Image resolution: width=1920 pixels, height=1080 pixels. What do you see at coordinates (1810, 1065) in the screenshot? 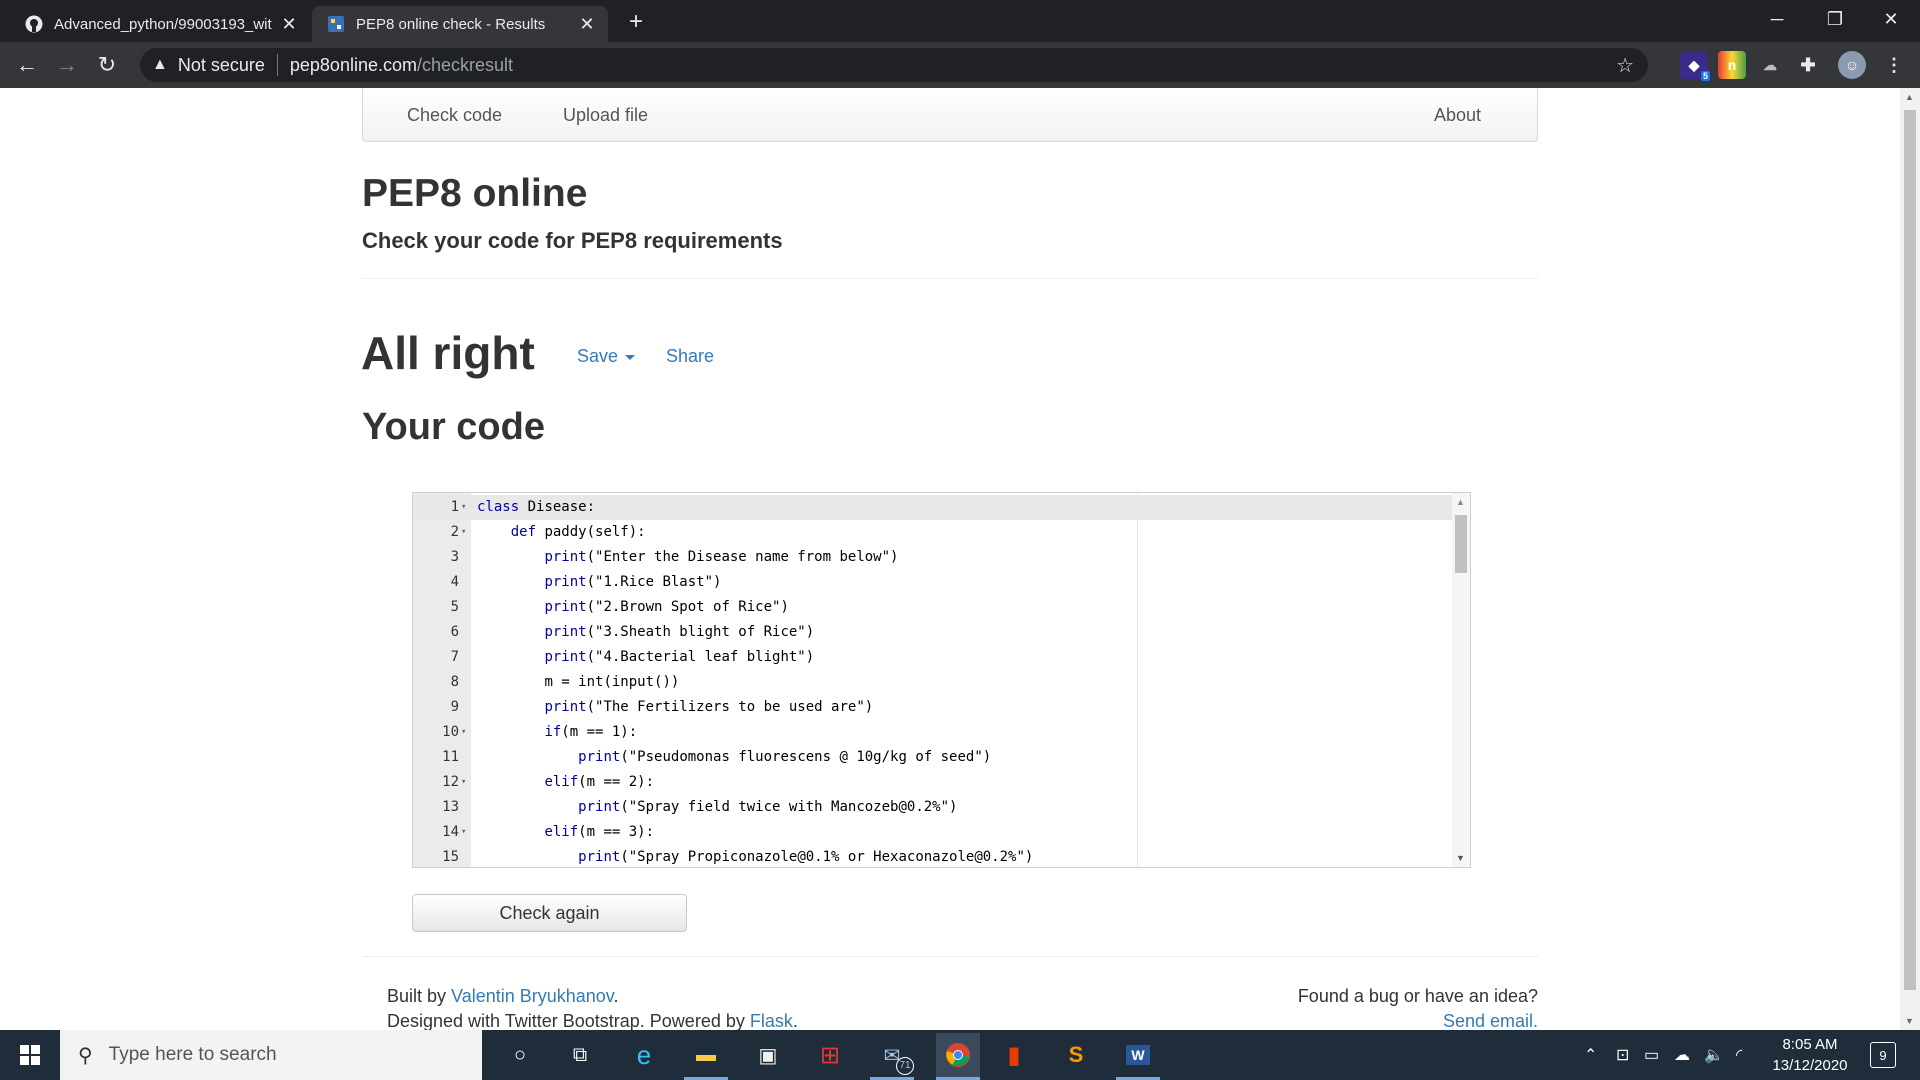
I see `clock-date: 13/12/2020` at bounding box center [1810, 1065].